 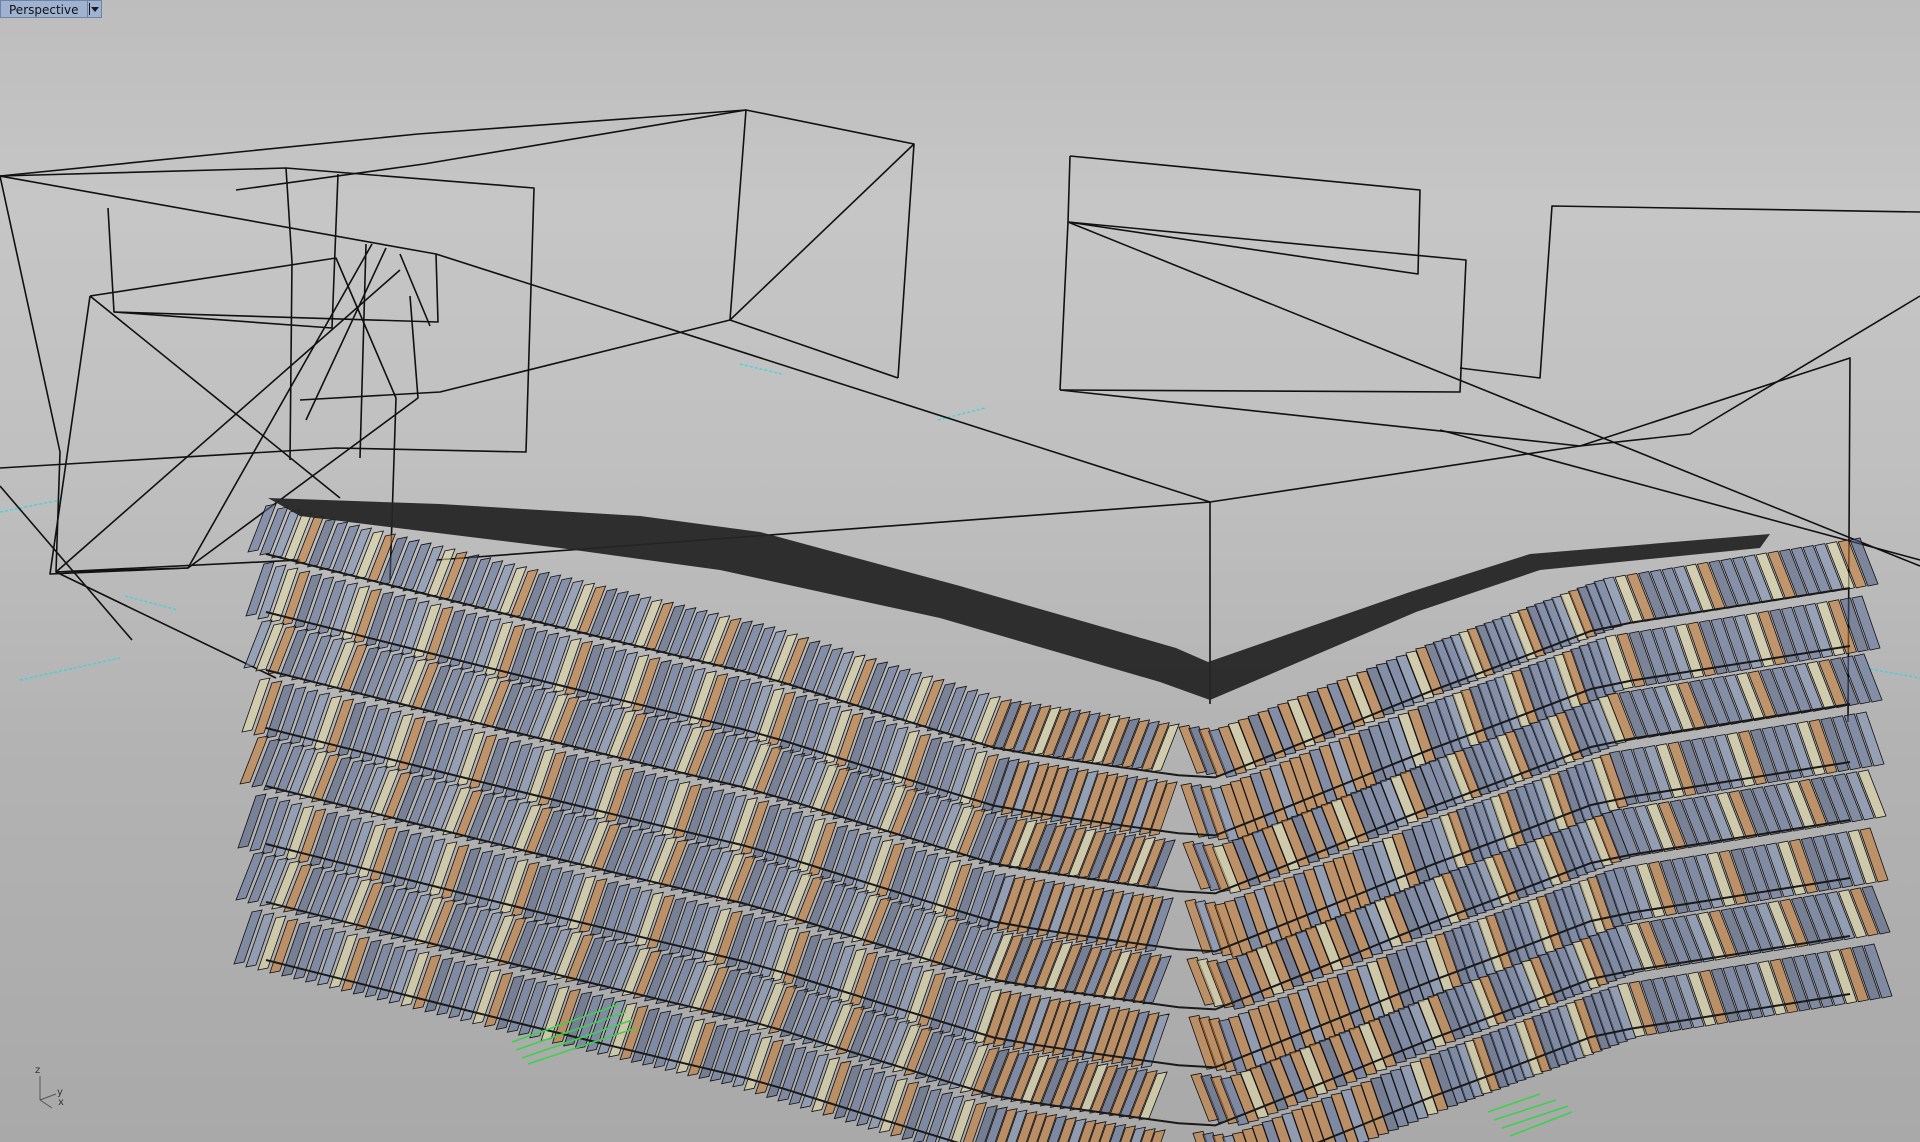 I want to click on axis-label-x: x, so click(x=61, y=1102).